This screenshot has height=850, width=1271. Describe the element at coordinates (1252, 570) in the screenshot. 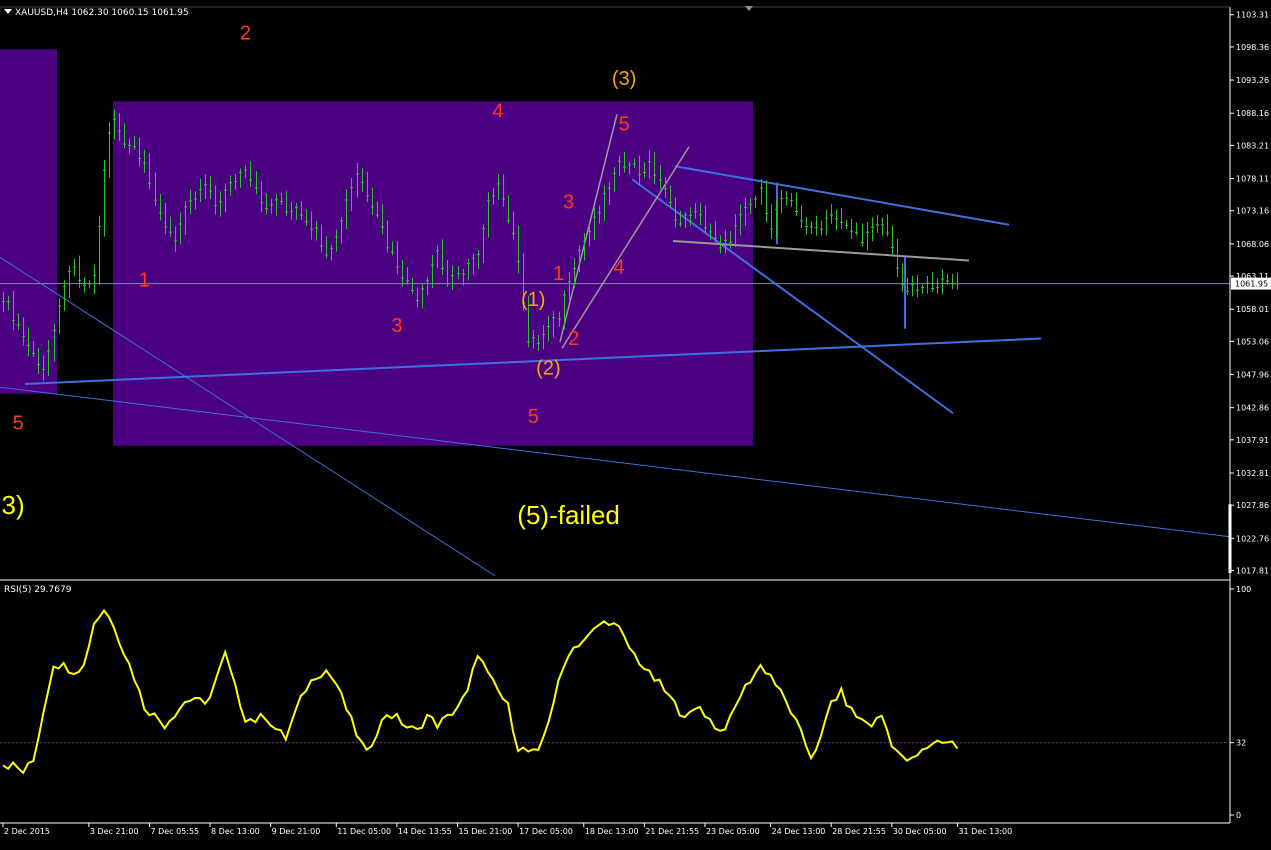

I see `price-tick-label: 1017.81` at that location.